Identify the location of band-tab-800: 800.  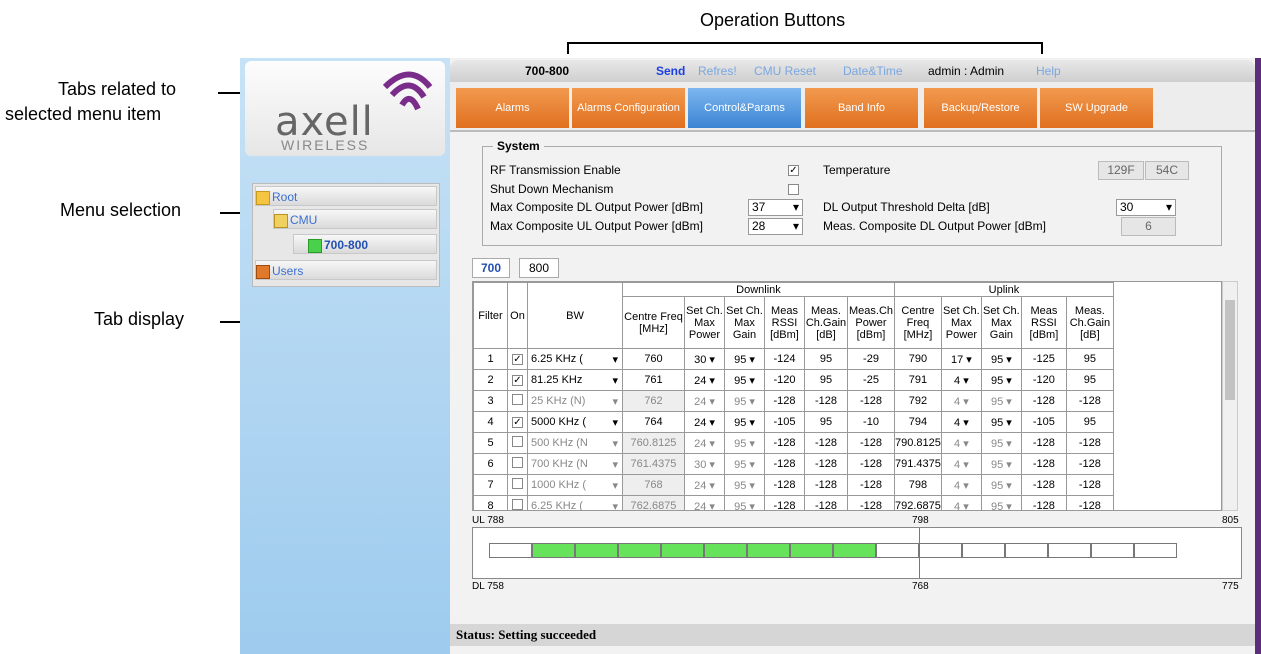
(539, 268).